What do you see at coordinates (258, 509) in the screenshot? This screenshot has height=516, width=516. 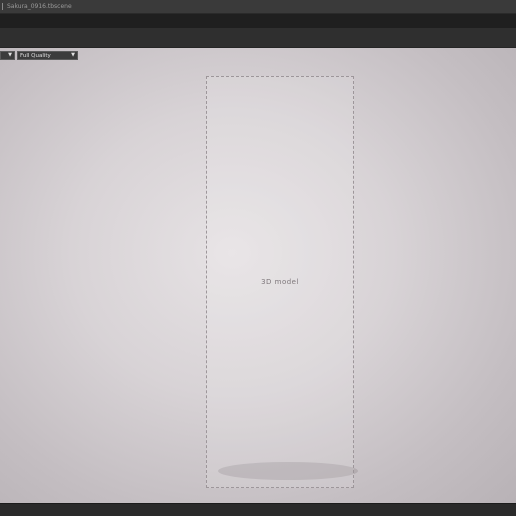 I see `status-bar` at bounding box center [258, 509].